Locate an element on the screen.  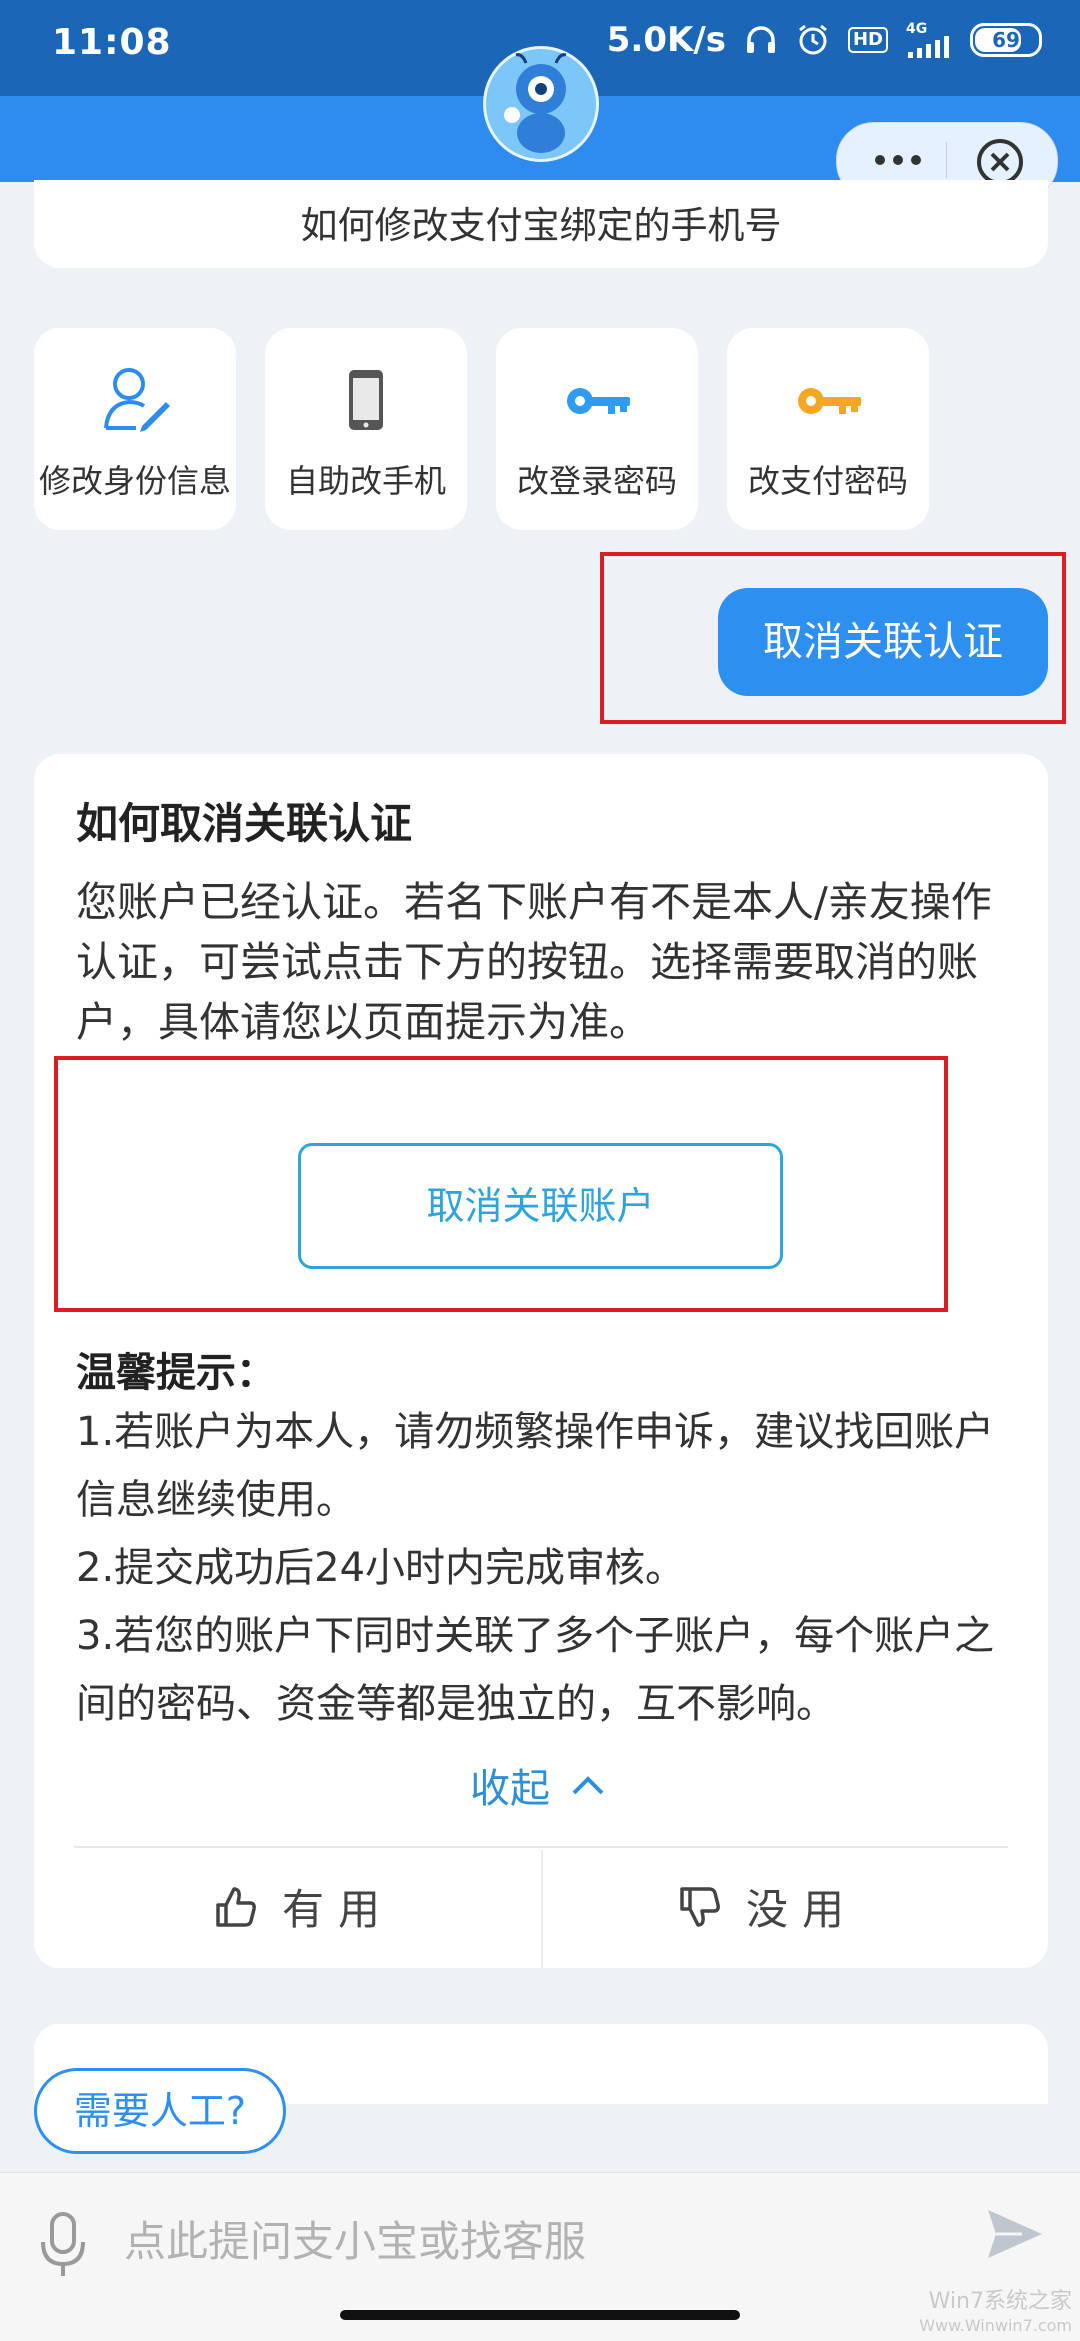
highlight-box-message is located at coordinates (833, 638).